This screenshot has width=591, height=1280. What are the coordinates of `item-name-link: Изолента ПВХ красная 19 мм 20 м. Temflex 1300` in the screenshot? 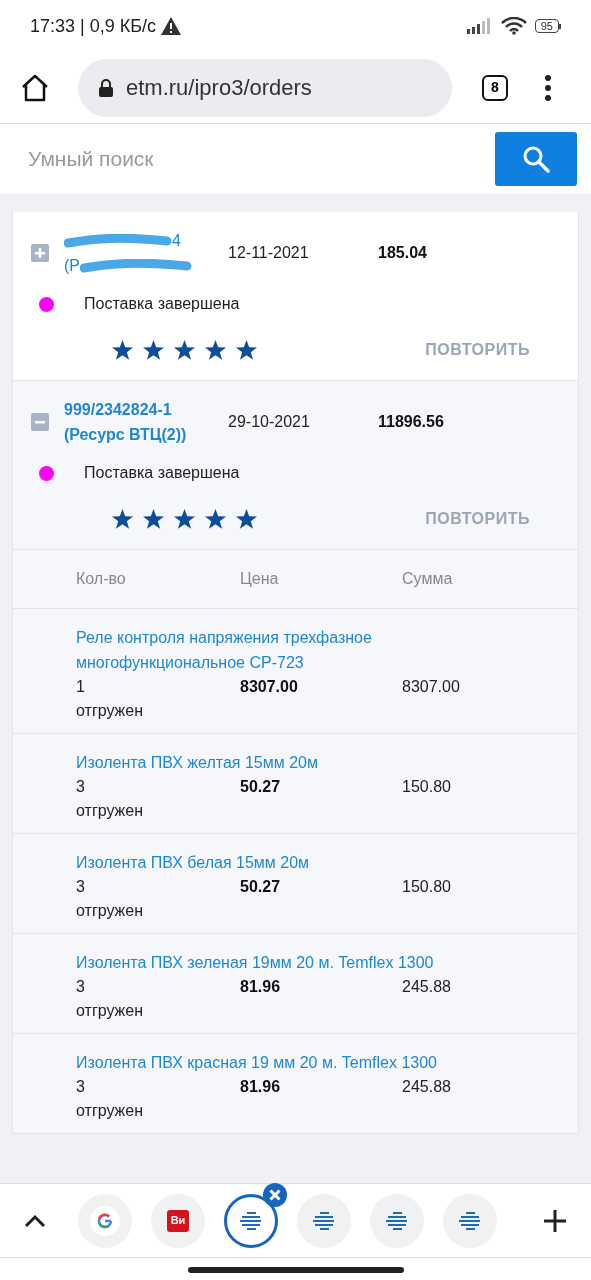 It's located at (317, 1062).